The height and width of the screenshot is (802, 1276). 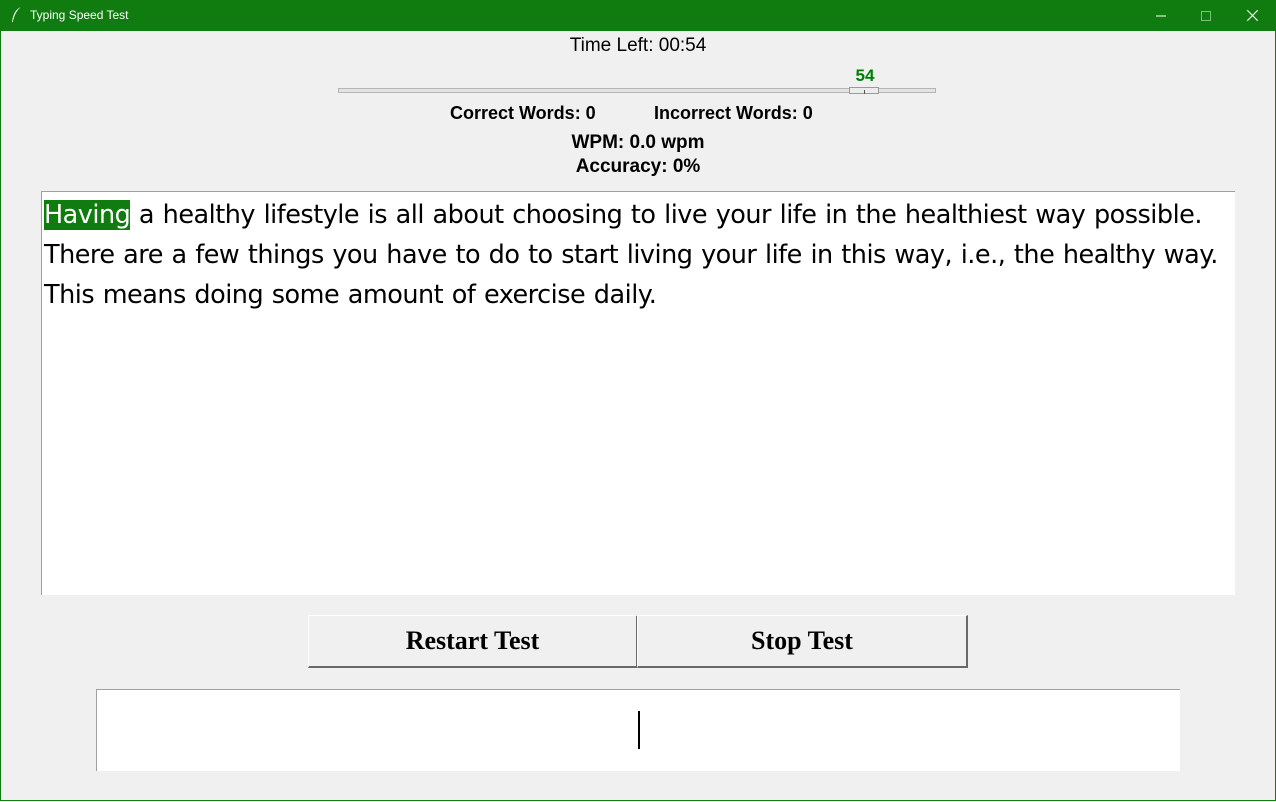 What do you see at coordinates (864, 90) in the screenshot?
I see `timer-slider-thumb` at bounding box center [864, 90].